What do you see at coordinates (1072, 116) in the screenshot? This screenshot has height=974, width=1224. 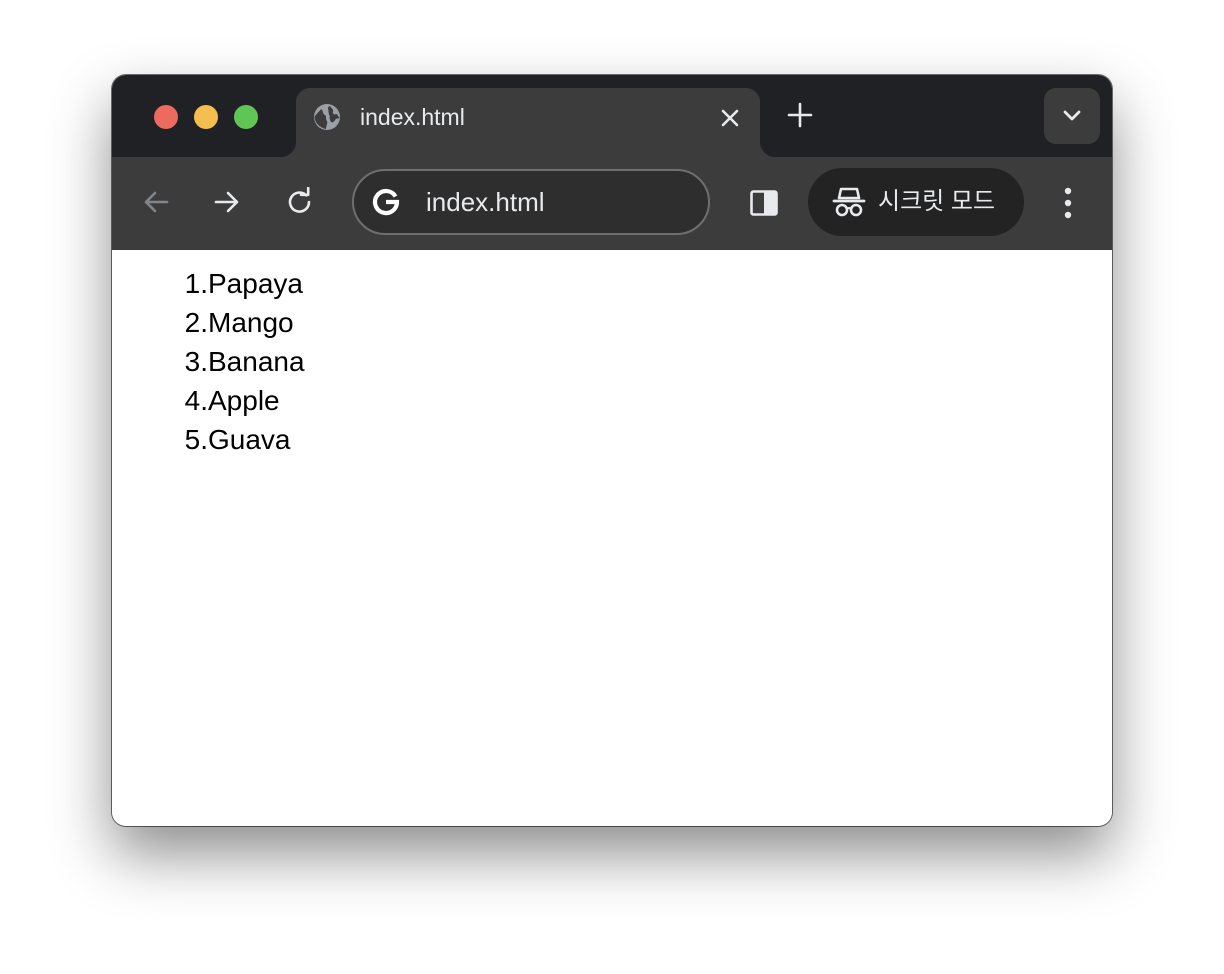 I see `chevron-down-icon` at bounding box center [1072, 116].